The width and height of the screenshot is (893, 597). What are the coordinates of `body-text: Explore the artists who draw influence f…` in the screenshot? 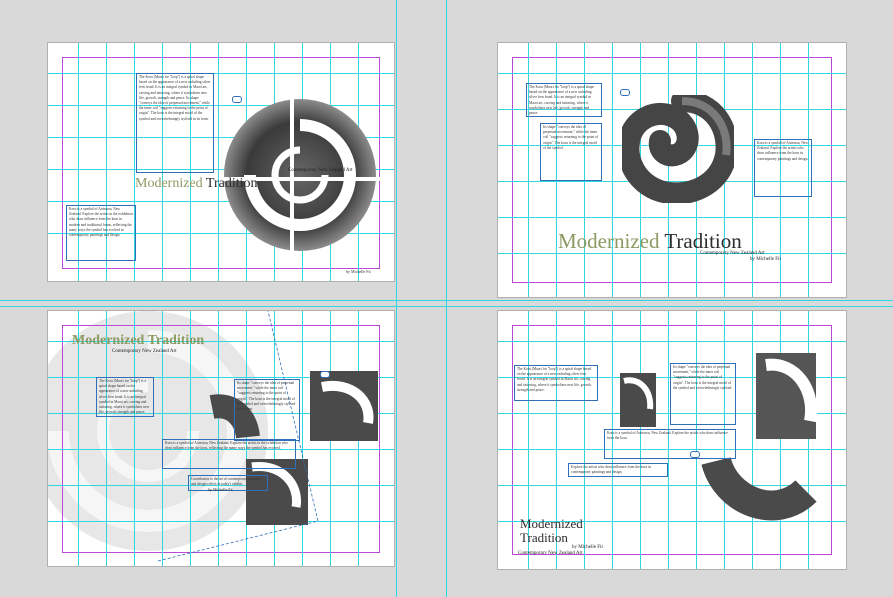 It's located at (611, 470).